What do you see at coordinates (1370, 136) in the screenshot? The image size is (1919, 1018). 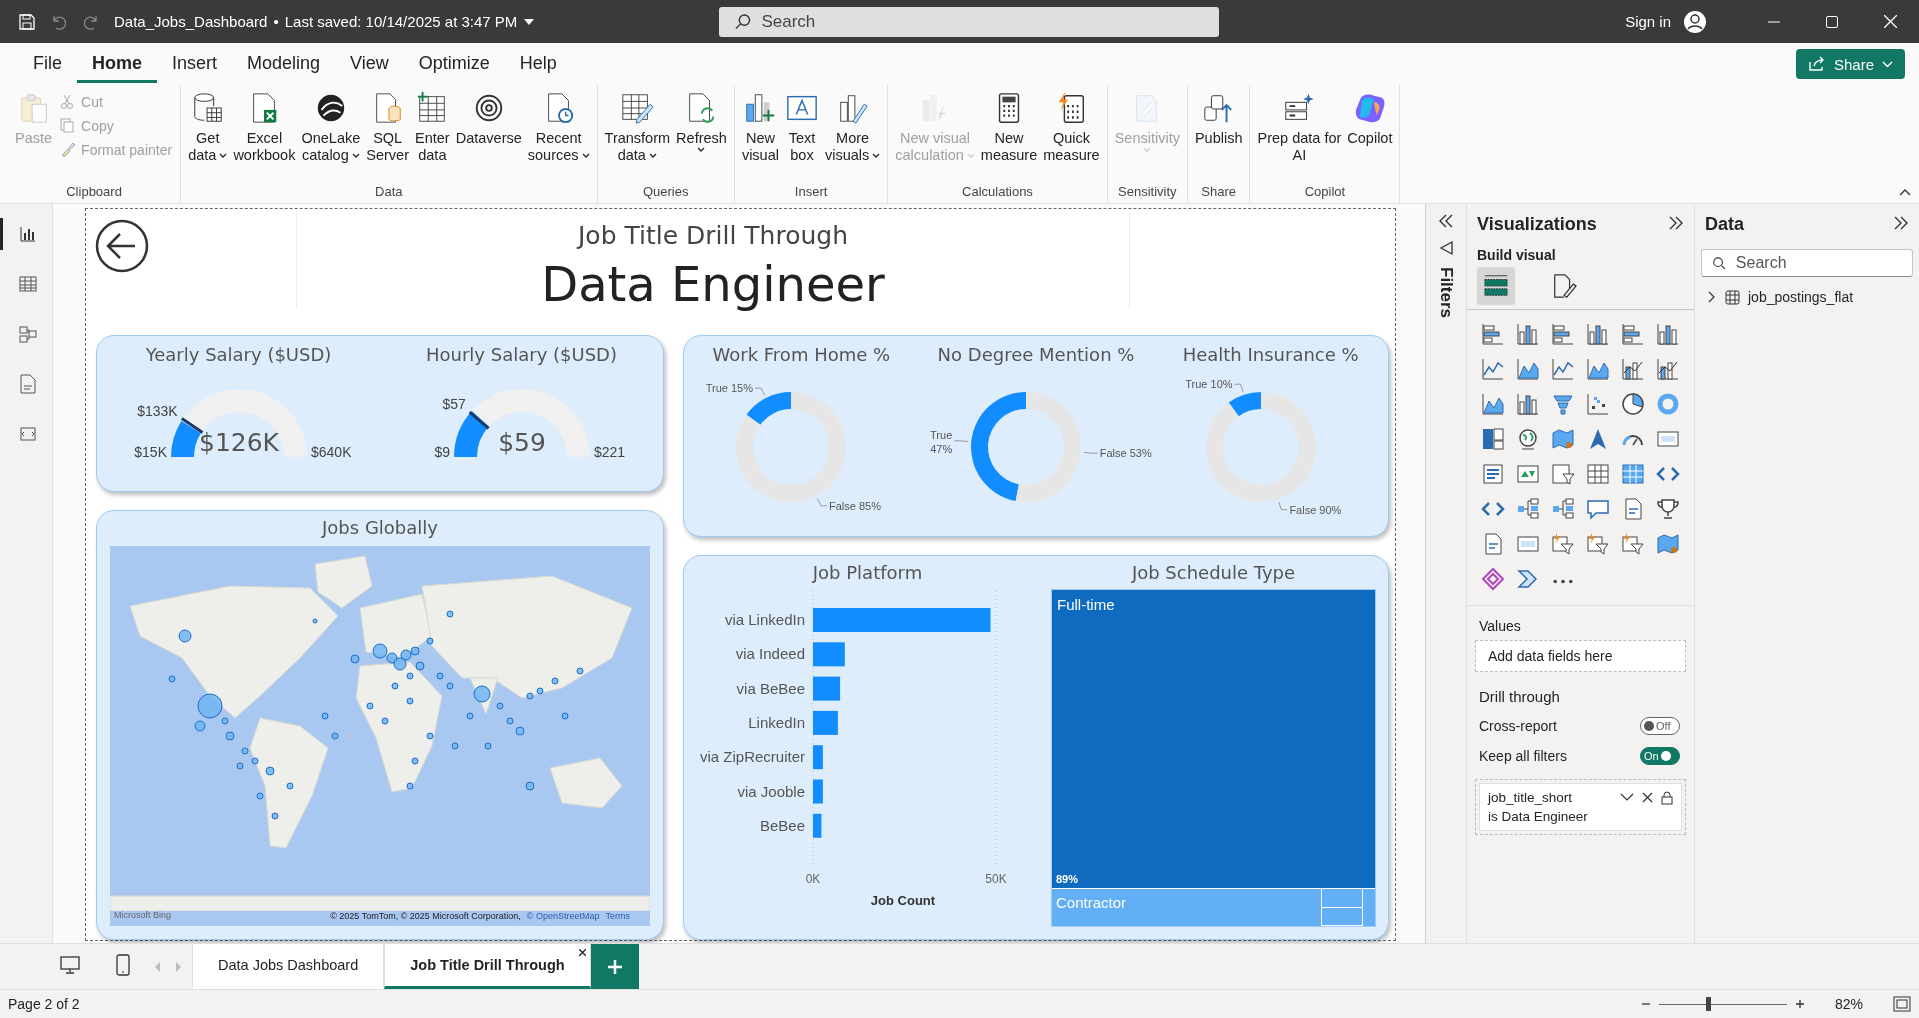 I see `ribbon-button: Copilot` at bounding box center [1370, 136].